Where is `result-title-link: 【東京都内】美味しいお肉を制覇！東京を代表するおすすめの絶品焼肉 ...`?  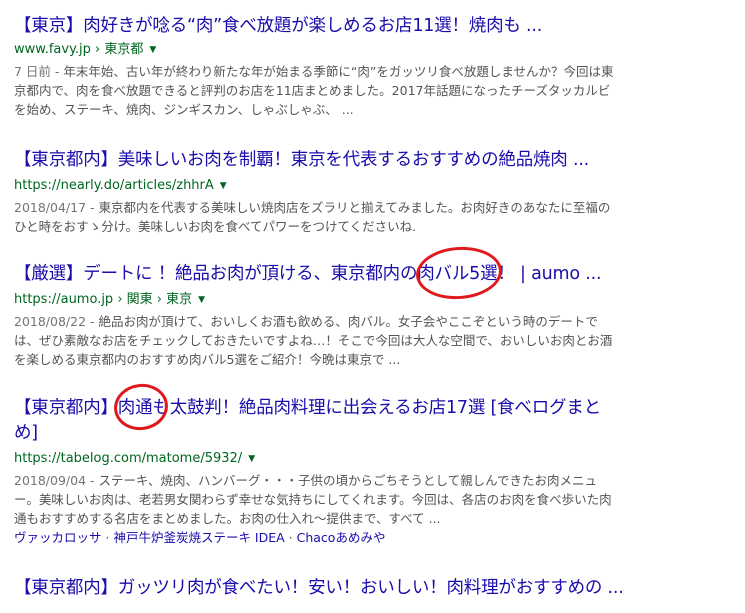 result-title-link: 【東京都内】美味しいお肉を制覇！東京を代表するおすすめの絶品焼肉 ... is located at coordinates (374, 160).